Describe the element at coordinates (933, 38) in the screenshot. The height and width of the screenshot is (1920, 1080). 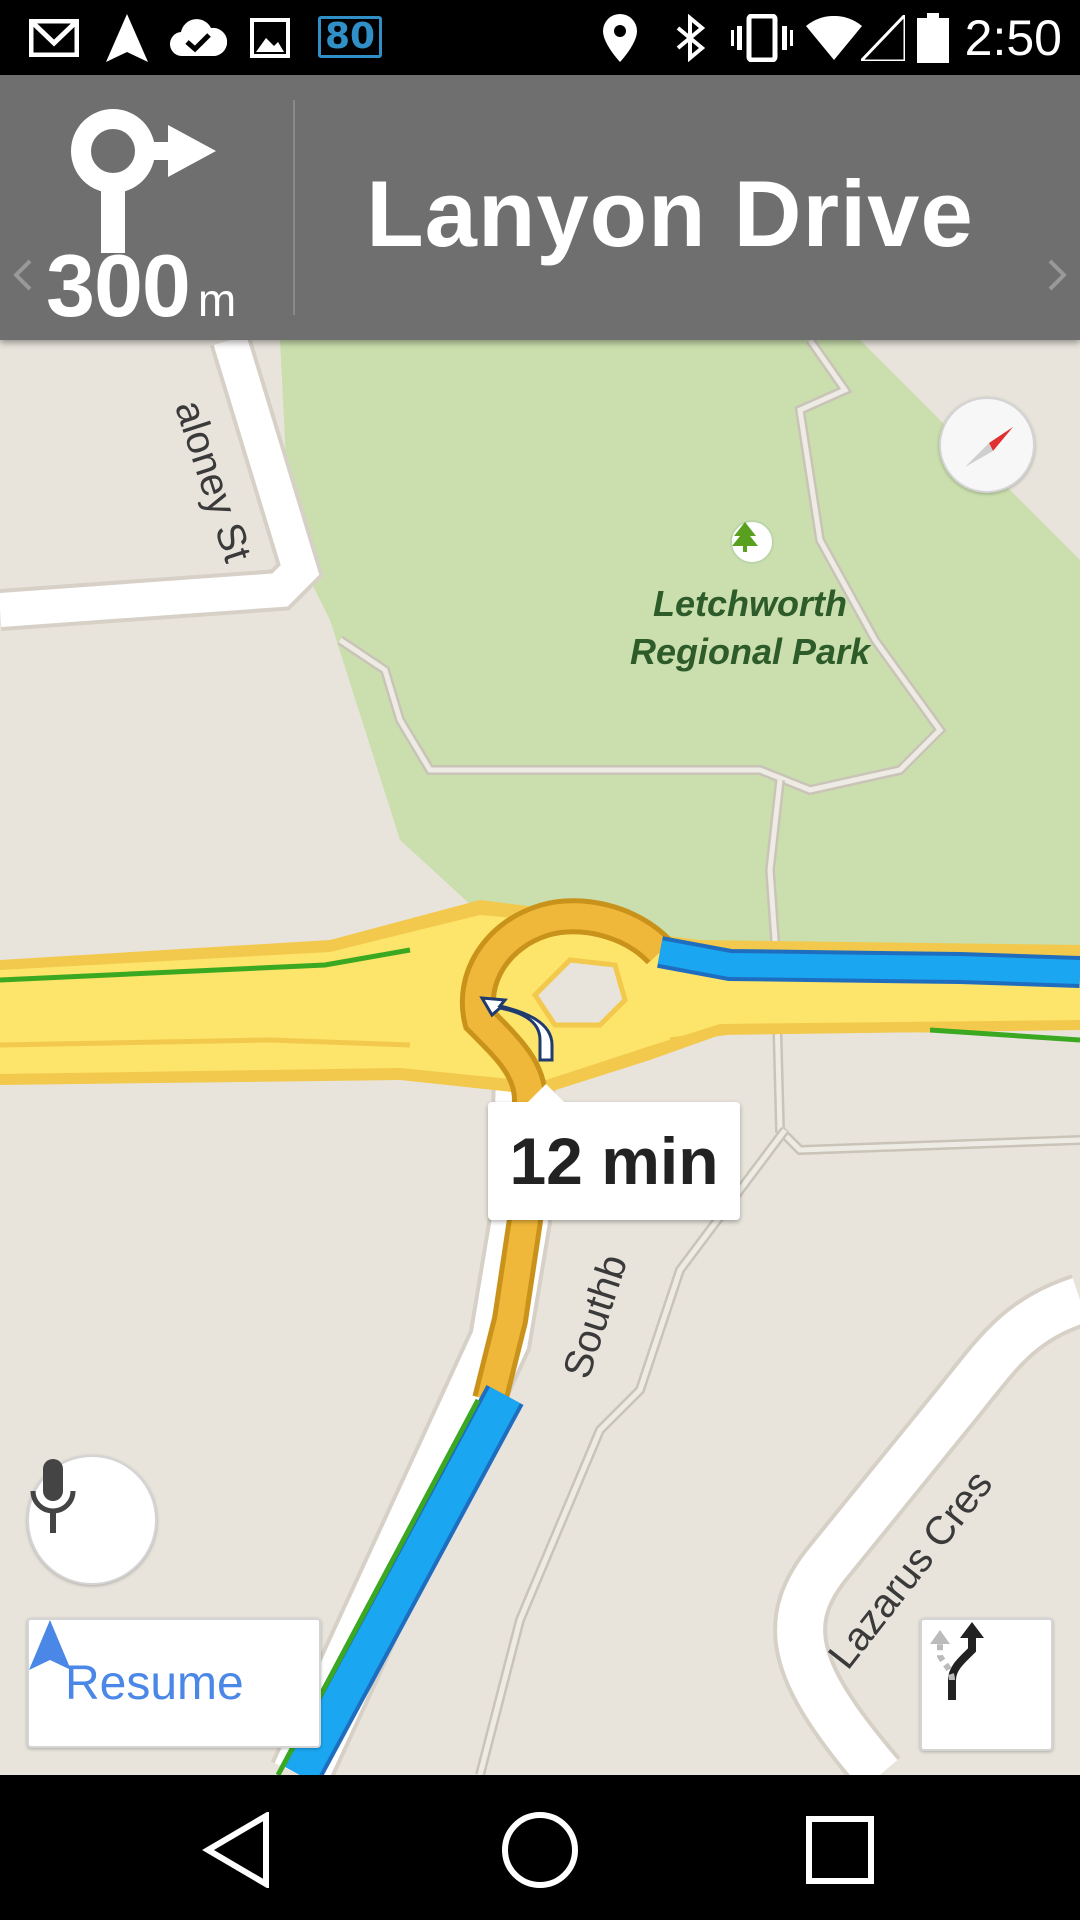
I see `battery-icon` at that location.